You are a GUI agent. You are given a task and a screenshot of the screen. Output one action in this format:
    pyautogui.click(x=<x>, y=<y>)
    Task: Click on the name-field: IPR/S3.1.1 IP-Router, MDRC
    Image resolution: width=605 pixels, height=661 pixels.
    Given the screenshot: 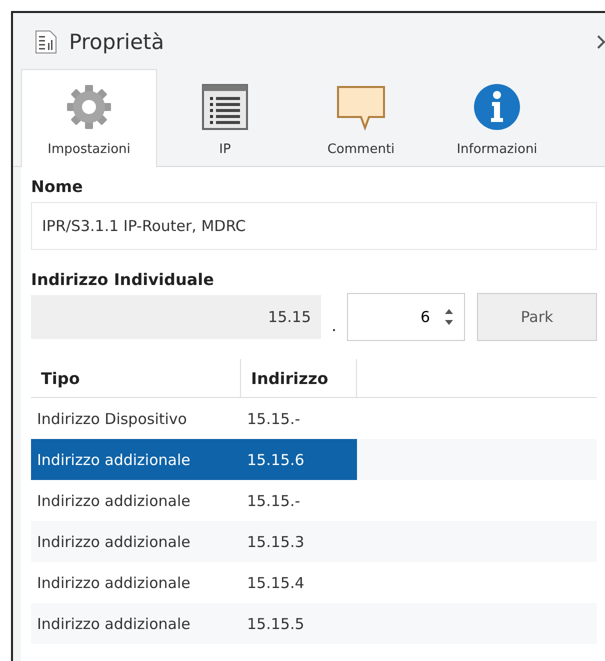 What is the action you would take?
    pyautogui.click(x=314, y=226)
    